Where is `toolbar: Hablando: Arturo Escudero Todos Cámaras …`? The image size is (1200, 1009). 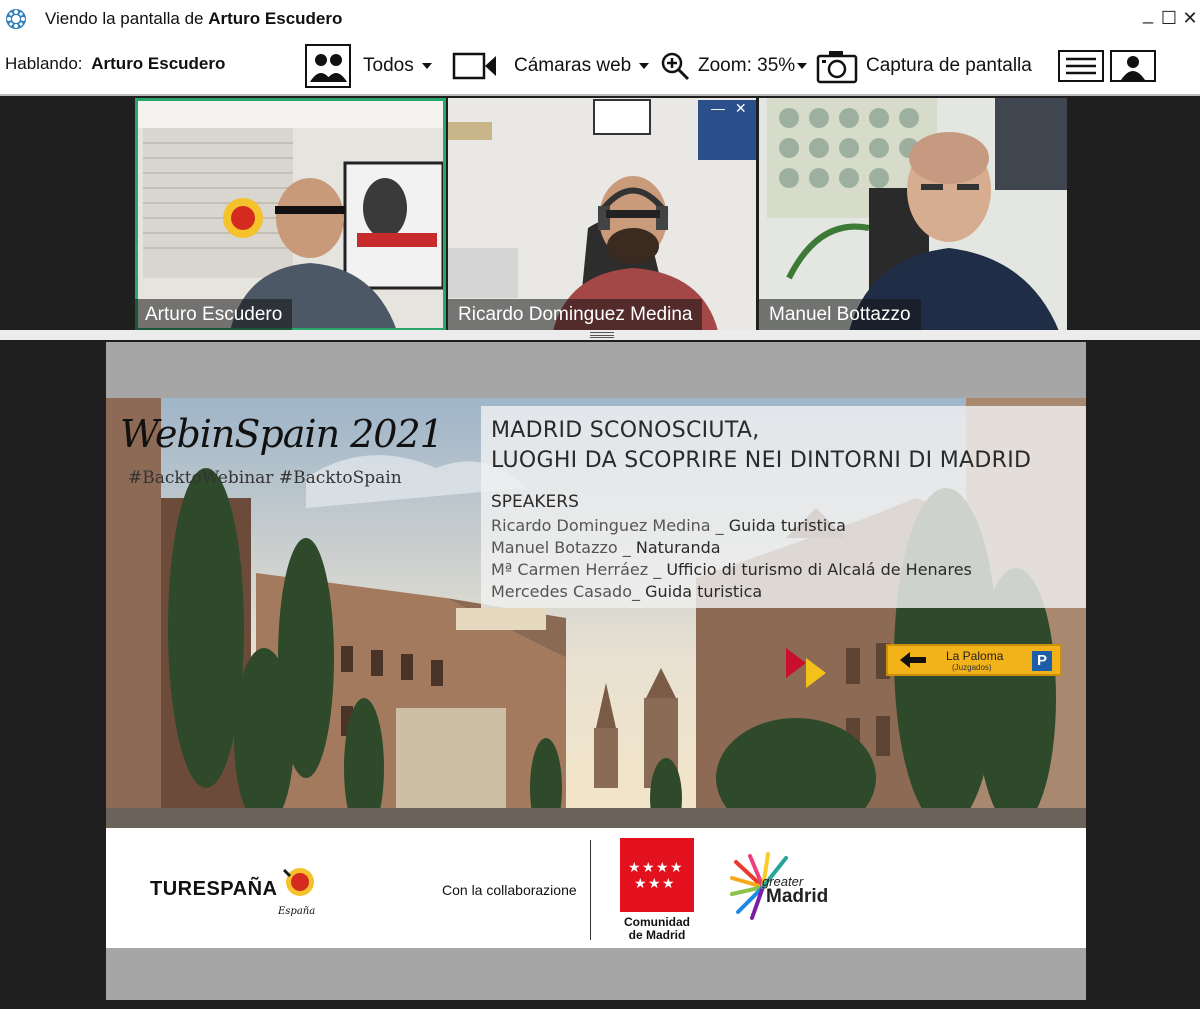
toolbar: Hablando: Arturo Escudero Todos Cámaras … is located at coordinates (600, 66).